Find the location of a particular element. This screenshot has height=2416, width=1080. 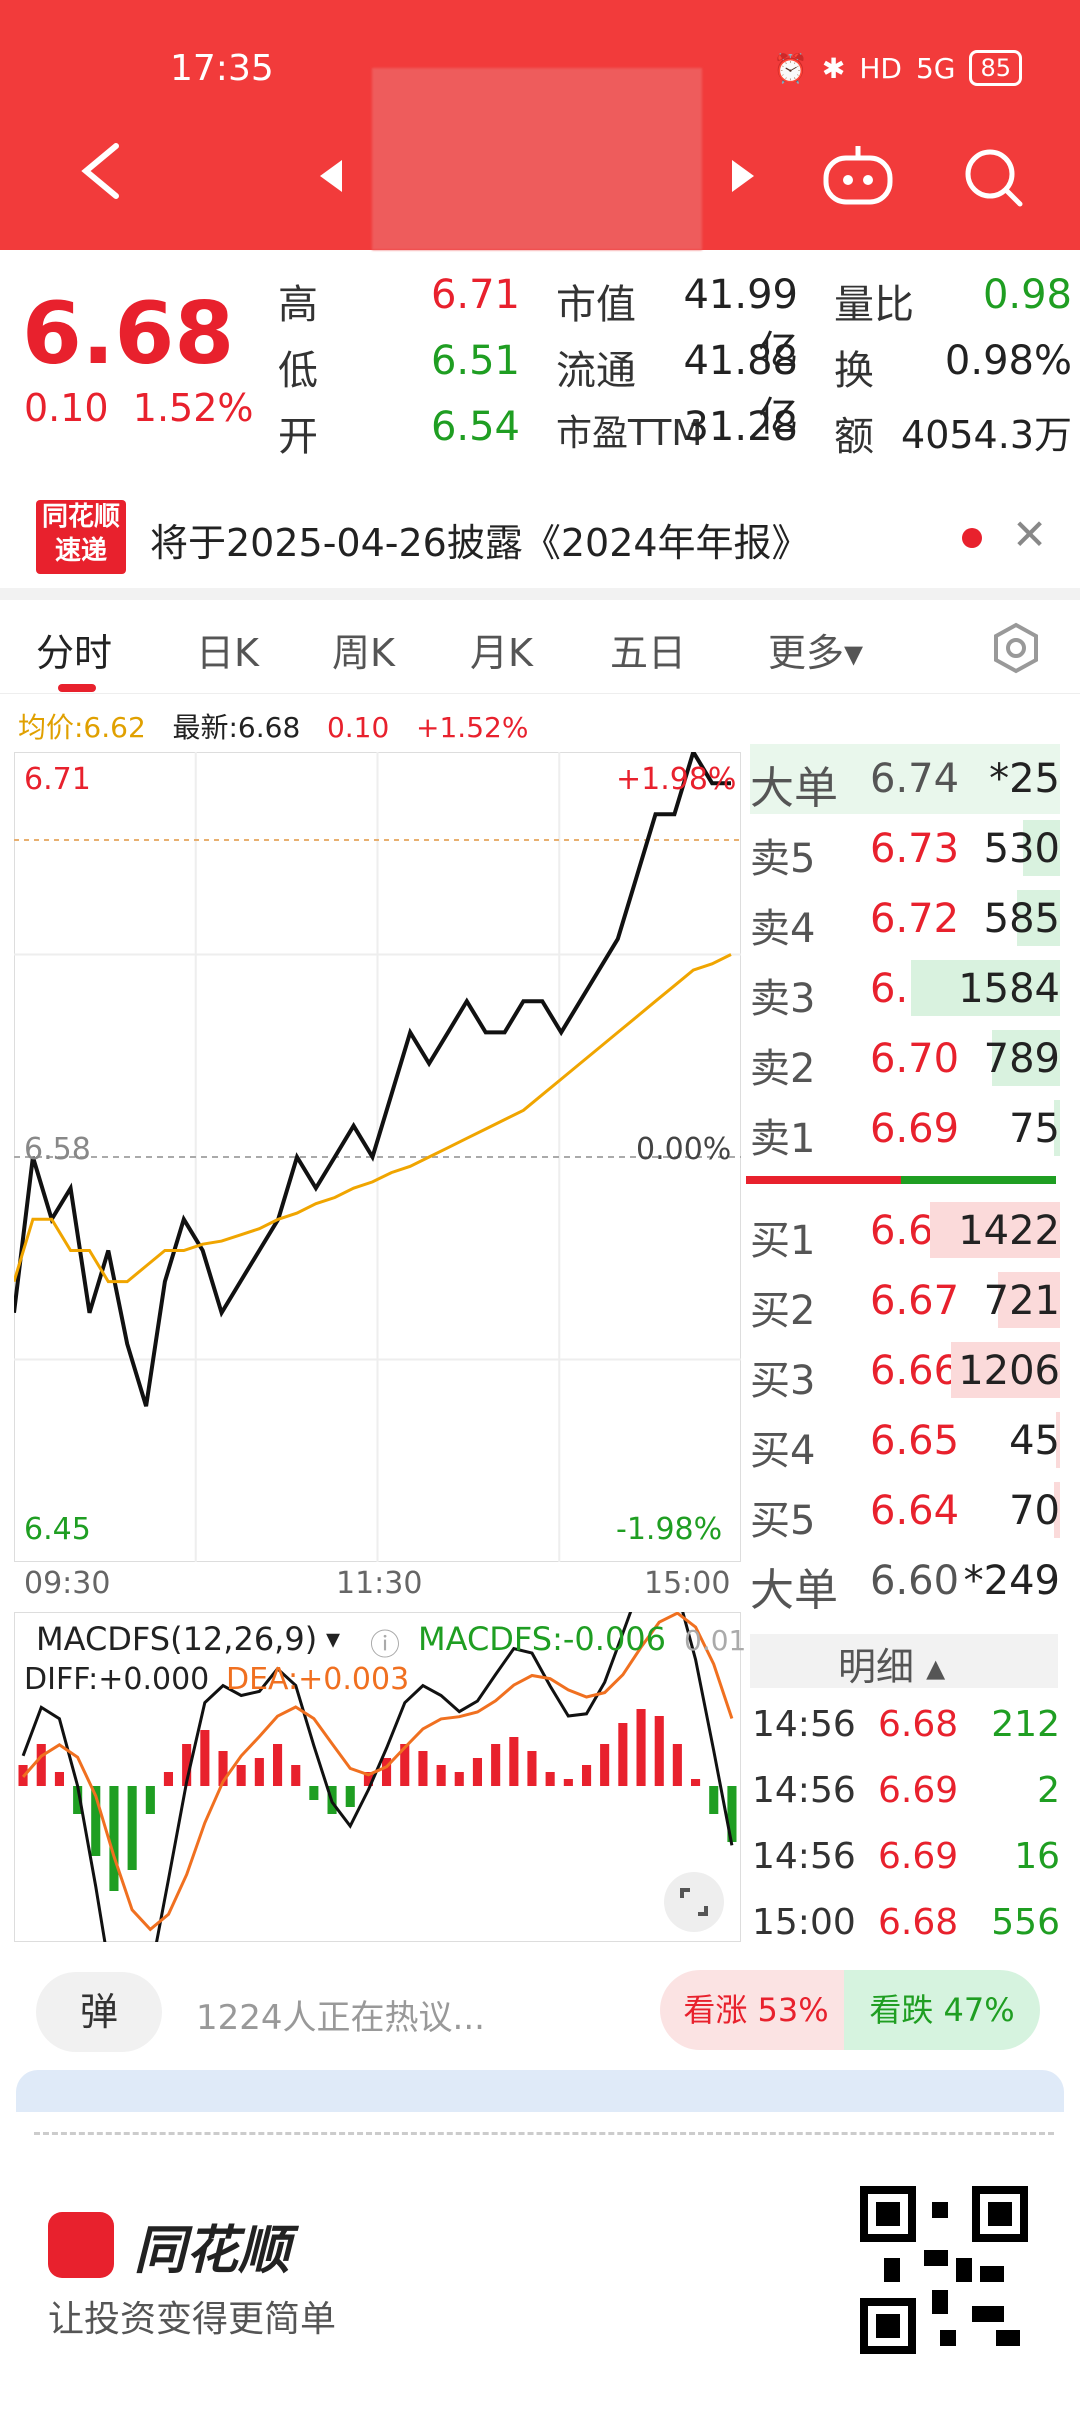

trade-row: 14:56 6.69 16 is located at coordinates (906, 1859).